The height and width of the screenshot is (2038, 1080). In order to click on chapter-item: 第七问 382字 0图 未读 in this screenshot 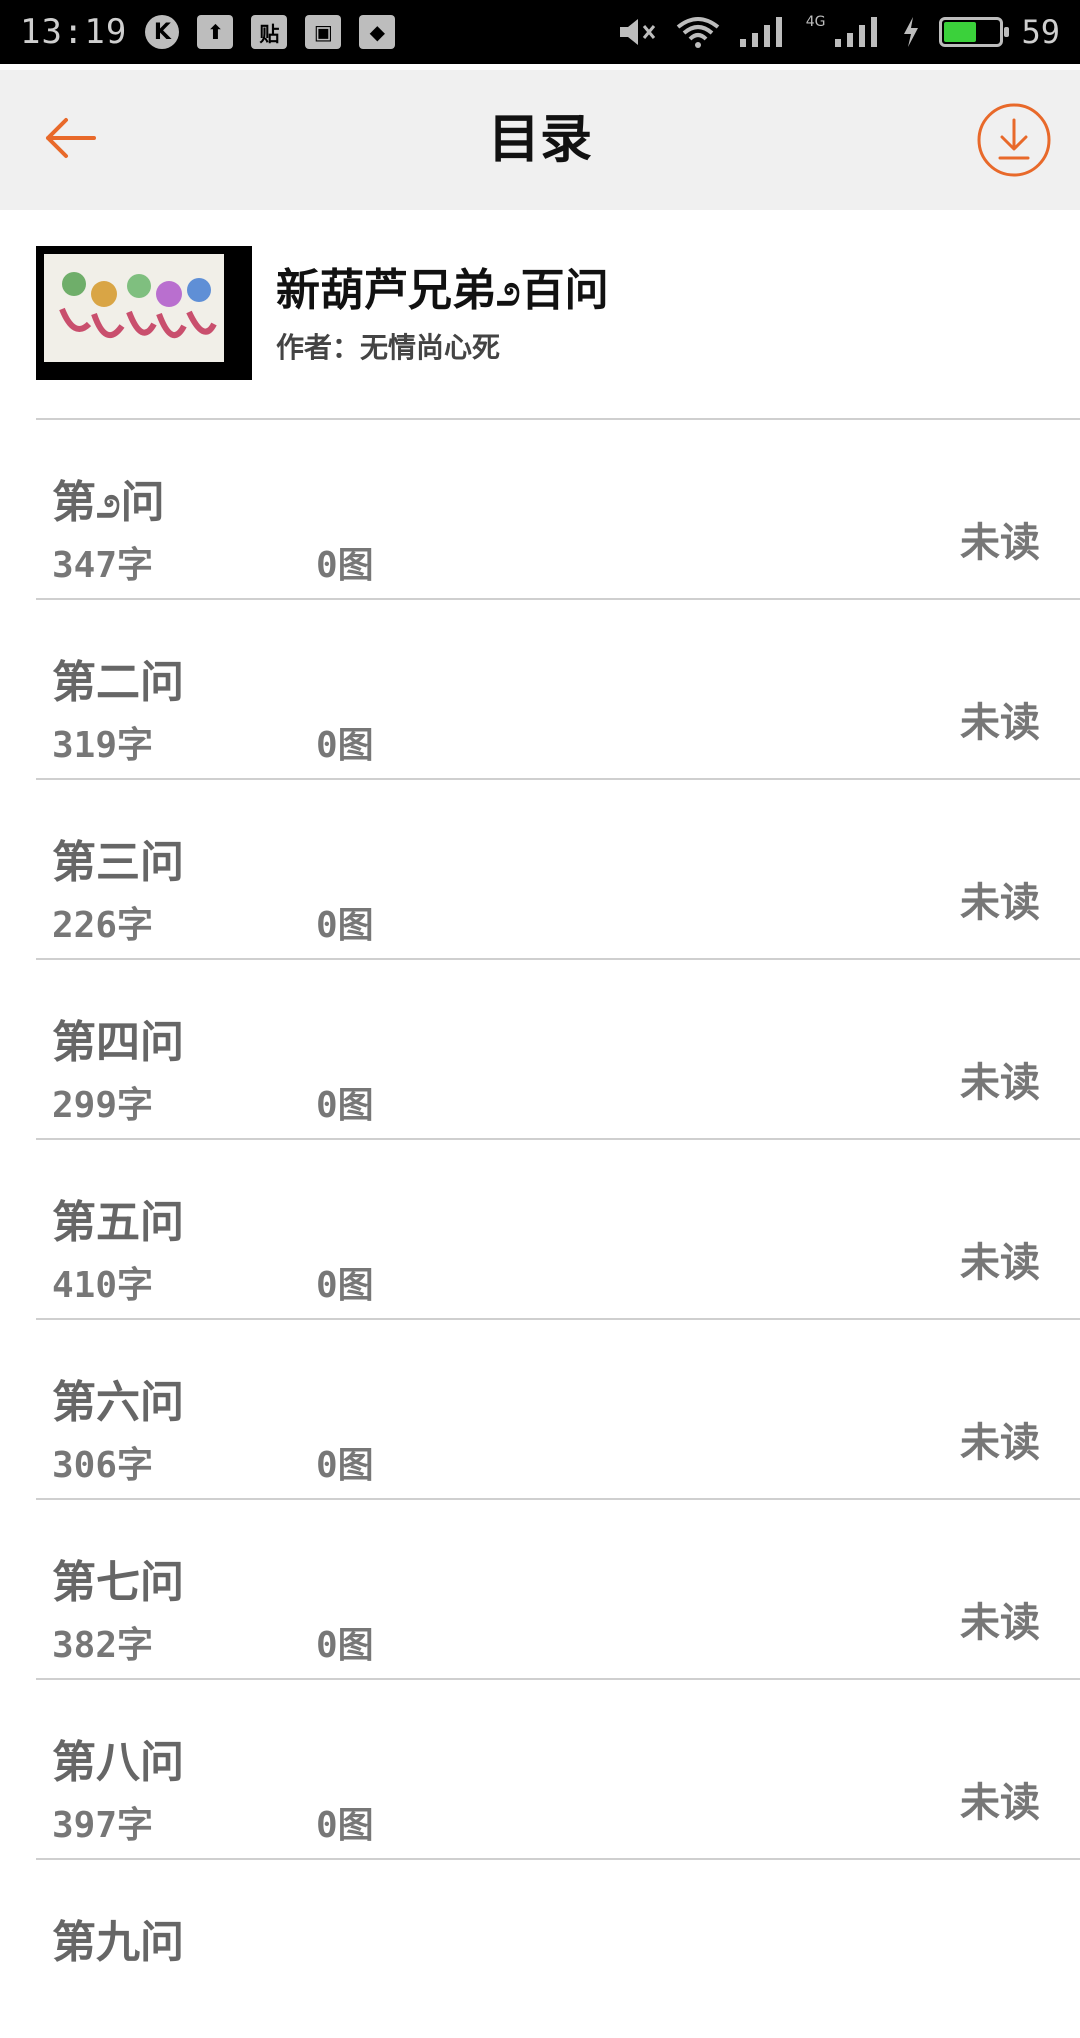, I will do `click(558, 1590)`.